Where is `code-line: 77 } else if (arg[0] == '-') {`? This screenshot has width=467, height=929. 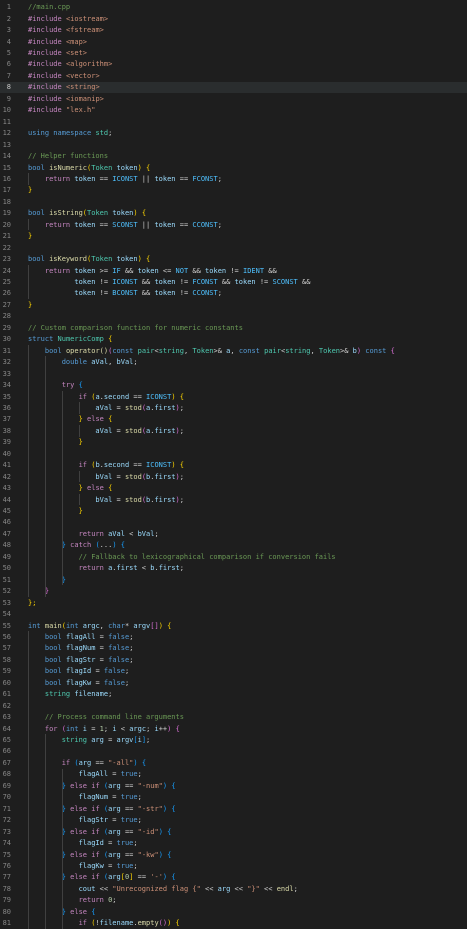
code-line: 77 } else if (arg[0] == '-') { is located at coordinates (233, 877).